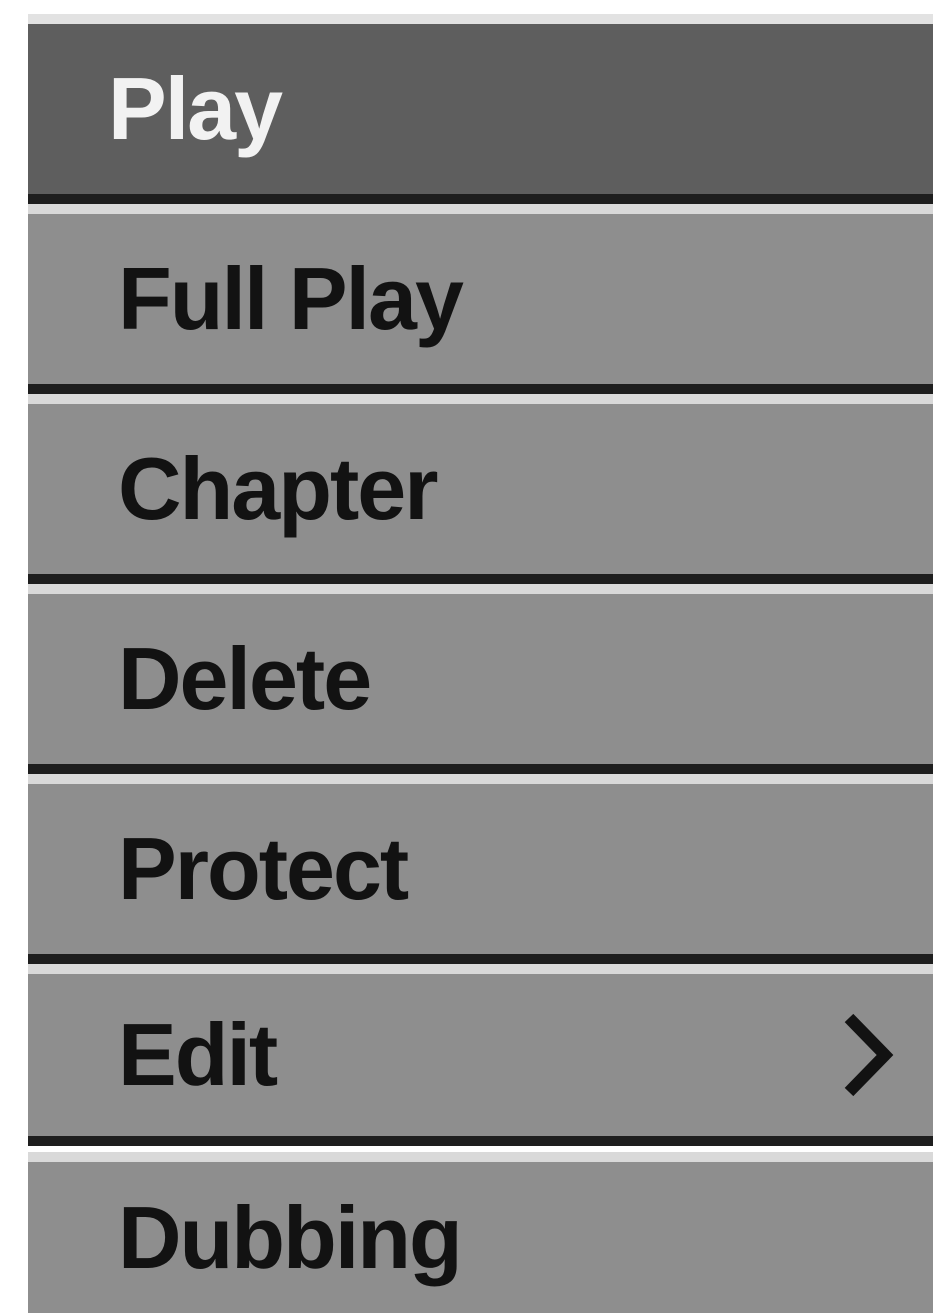  Describe the element at coordinates (480, 1055) in the screenshot. I see `menu-item-edit: Edit` at that location.